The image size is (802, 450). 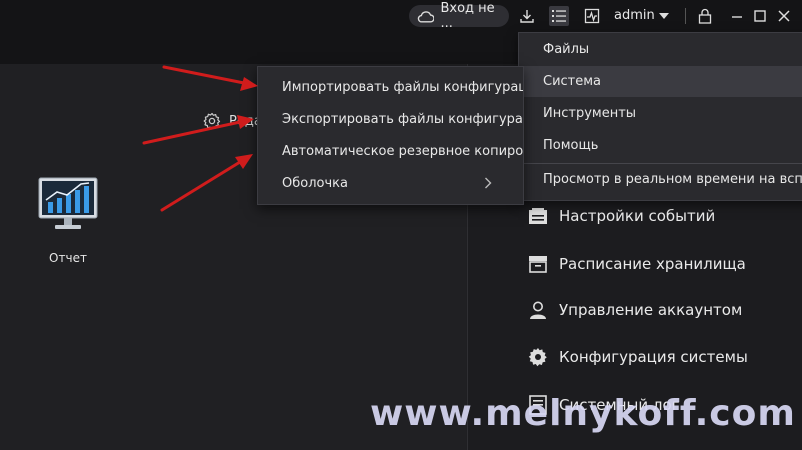 I want to click on settings-item-label: Расписание хранилища, so click(x=652, y=264).